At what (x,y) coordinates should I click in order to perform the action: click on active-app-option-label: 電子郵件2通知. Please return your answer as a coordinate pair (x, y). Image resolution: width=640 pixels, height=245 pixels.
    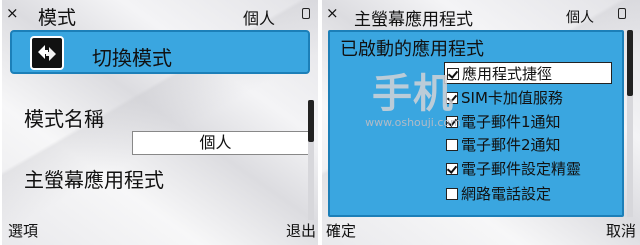
    Looking at the image, I should click on (511, 145).